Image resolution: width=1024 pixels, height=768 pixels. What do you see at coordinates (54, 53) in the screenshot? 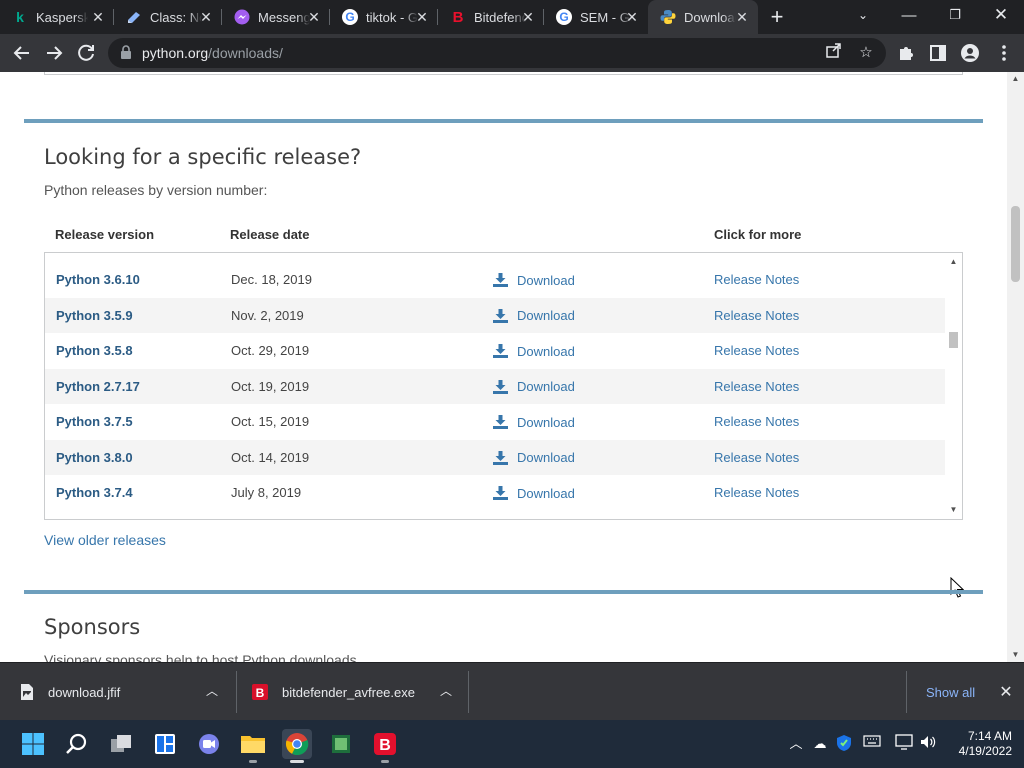
I see `forward-button` at bounding box center [54, 53].